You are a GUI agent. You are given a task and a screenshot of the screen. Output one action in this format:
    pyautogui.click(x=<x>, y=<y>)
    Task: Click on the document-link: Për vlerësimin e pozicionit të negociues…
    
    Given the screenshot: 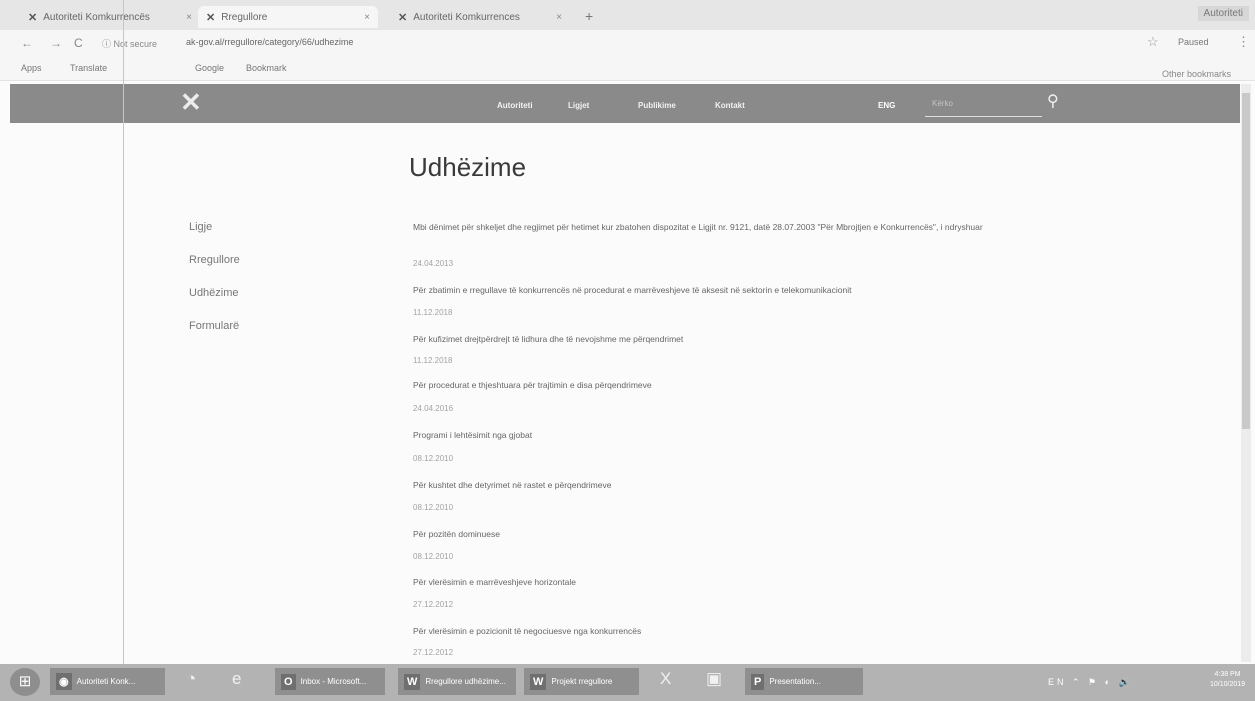 What is the action you would take?
    pyautogui.click(x=743, y=631)
    